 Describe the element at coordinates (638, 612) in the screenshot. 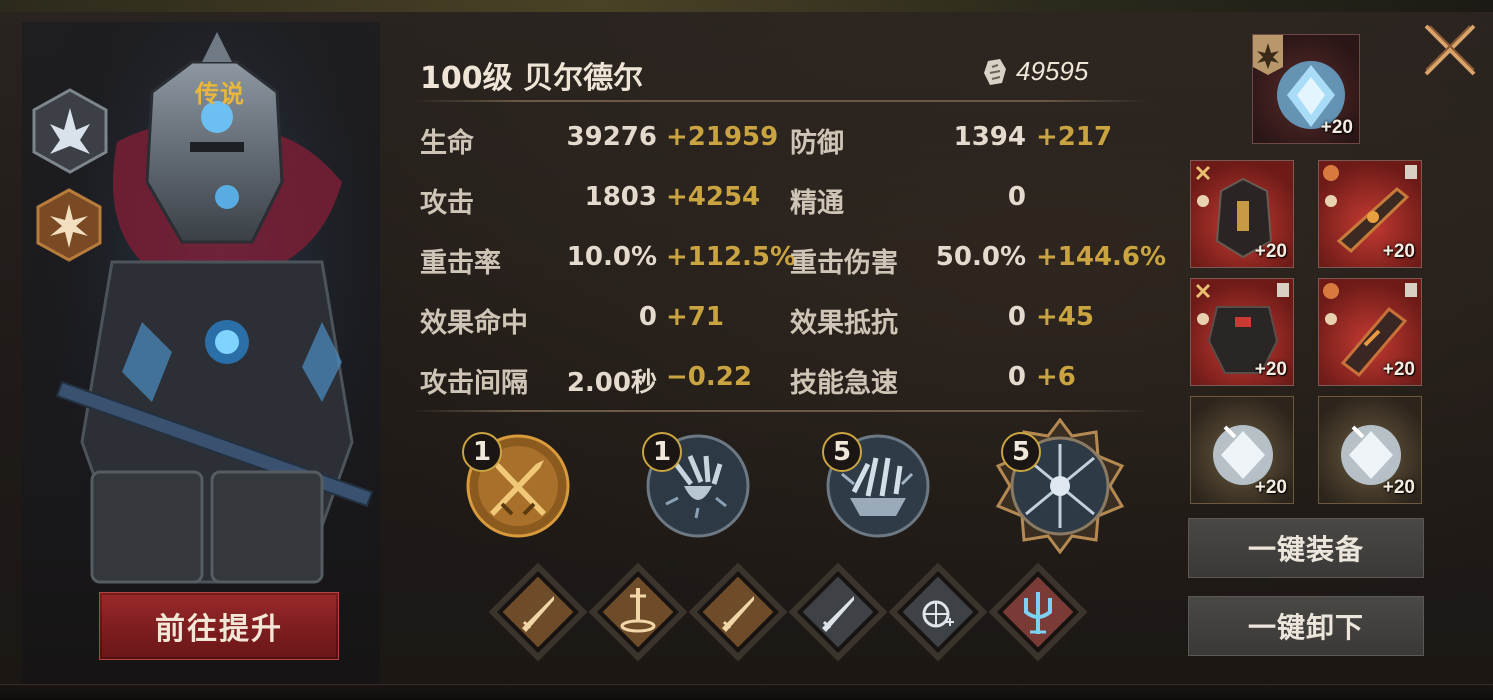

I see `sword-in-stone-rune-icon` at that location.